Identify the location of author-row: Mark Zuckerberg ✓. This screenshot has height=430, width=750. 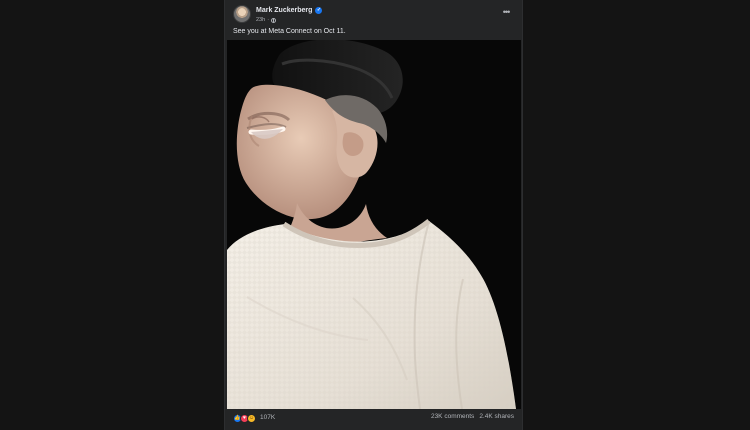
(289, 10).